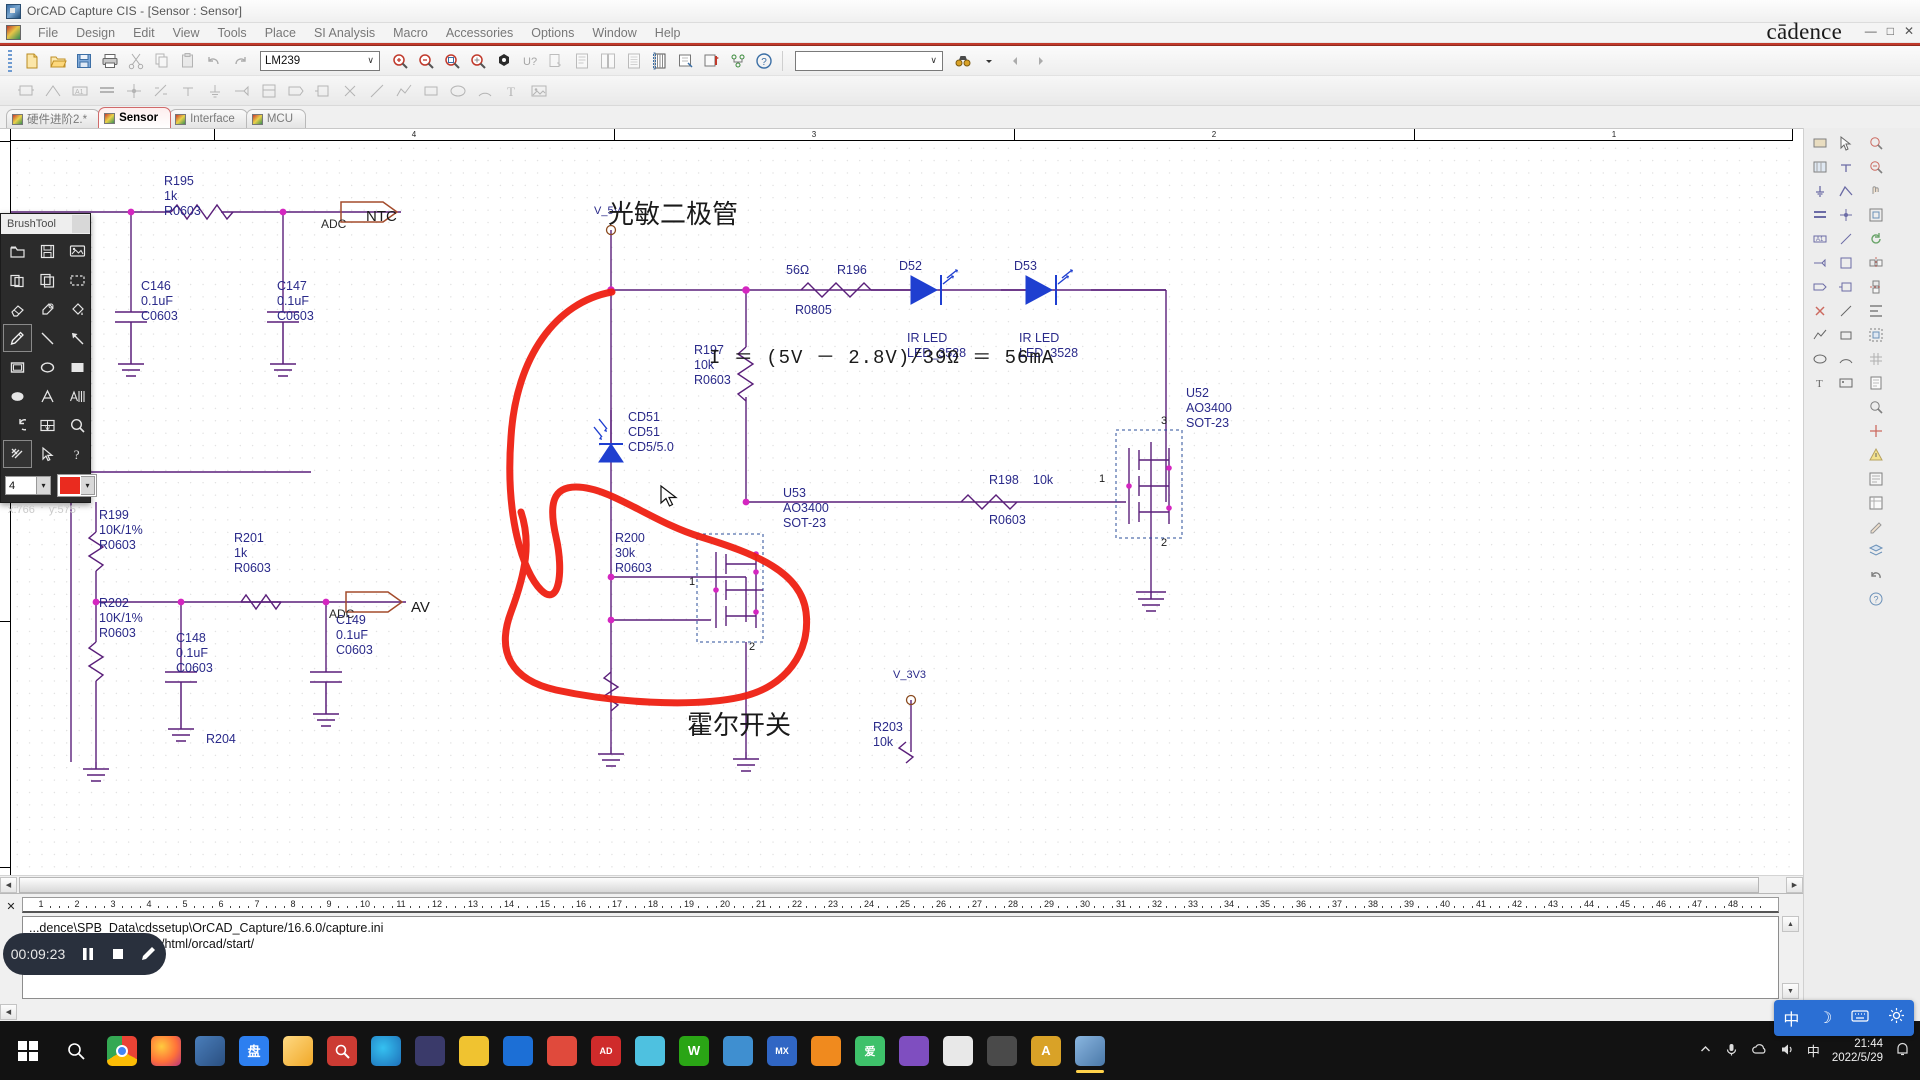 This screenshot has height=1080, width=1920. What do you see at coordinates (276, 118) in the screenshot?
I see `tab-mcu: MCU` at bounding box center [276, 118].